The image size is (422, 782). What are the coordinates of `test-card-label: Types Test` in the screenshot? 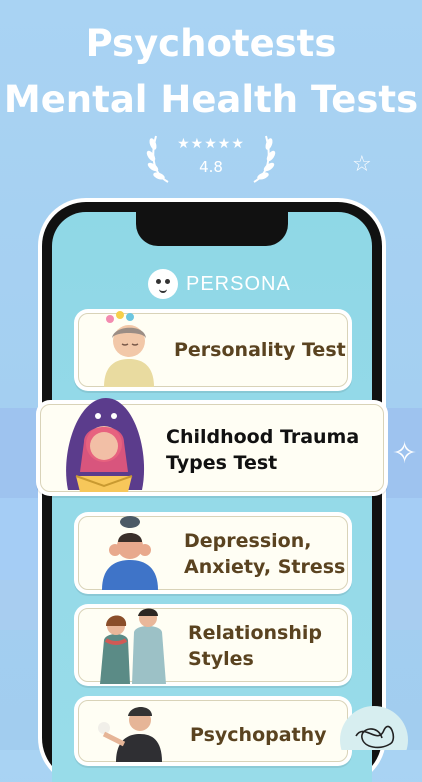 It's located at (222, 463).